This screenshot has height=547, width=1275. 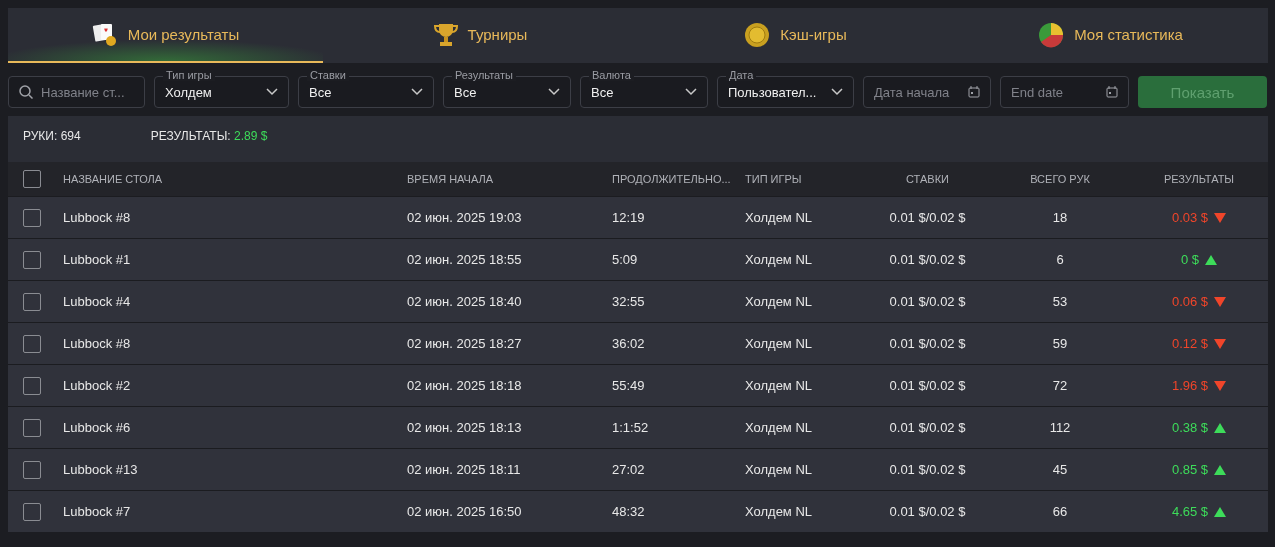 I want to click on table-cell: 66, so click(x=1060, y=511).